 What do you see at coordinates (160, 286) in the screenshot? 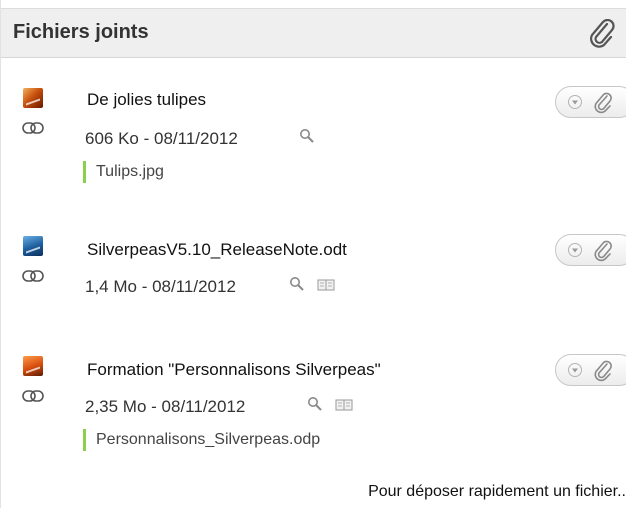
I see `attachment-info: 1,4 Mo - 08/11/2012` at bounding box center [160, 286].